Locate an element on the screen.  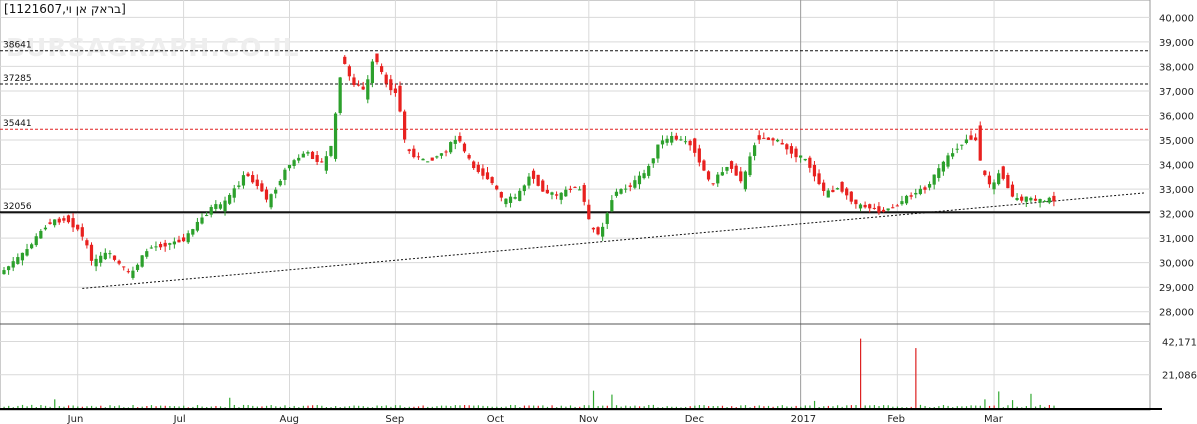
y-tick-label: 28,000 is located at coordinates (1176, 313).